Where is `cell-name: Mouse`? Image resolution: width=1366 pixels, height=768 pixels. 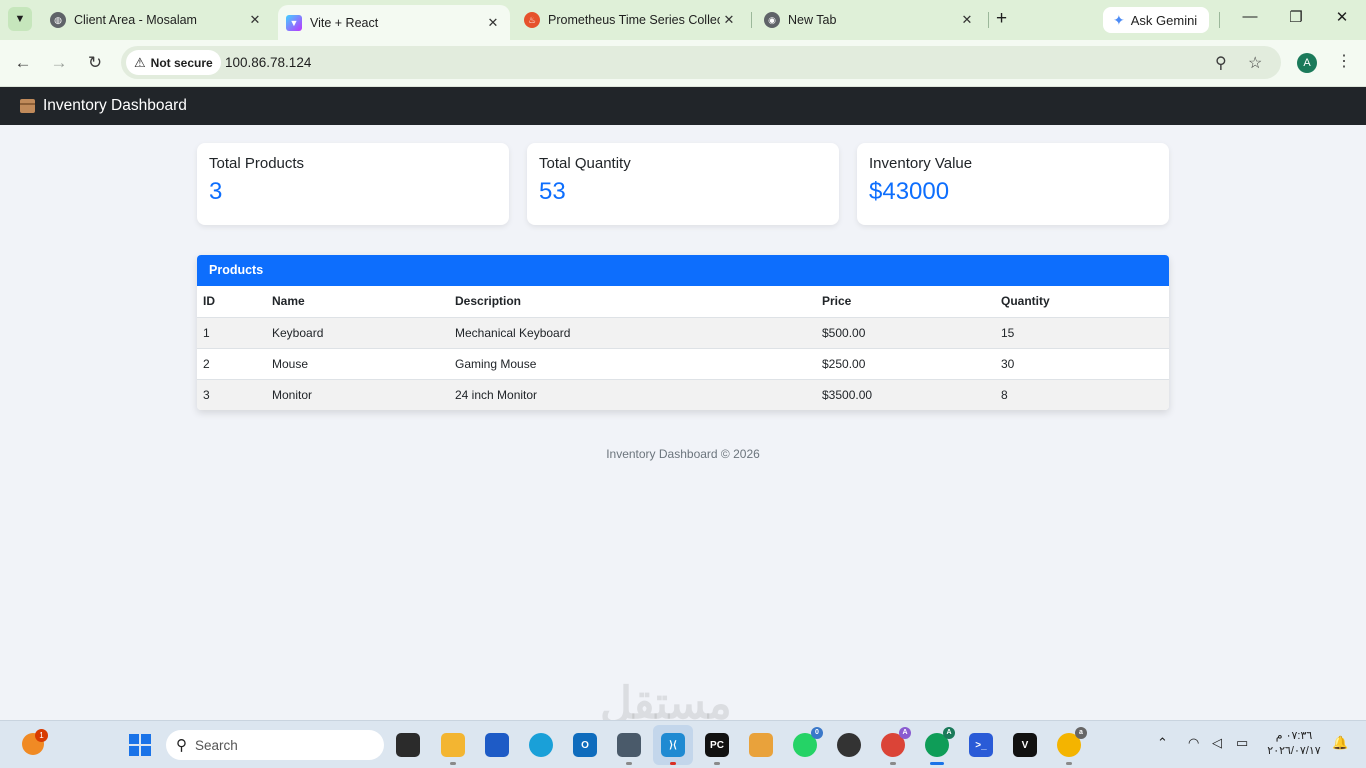 cell-name: Mouse is located at coordinates (357, 364).